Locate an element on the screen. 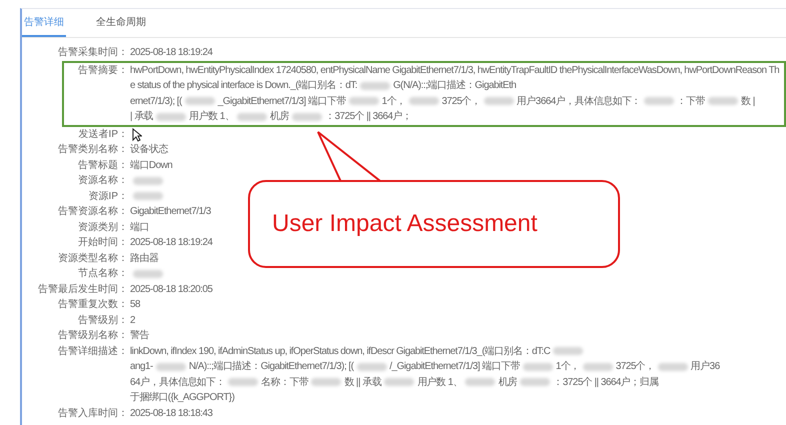 This screenshot has height=425, width=786. field-value: 2025-08-18 18:20:05 is located at coordinates (171, 289).